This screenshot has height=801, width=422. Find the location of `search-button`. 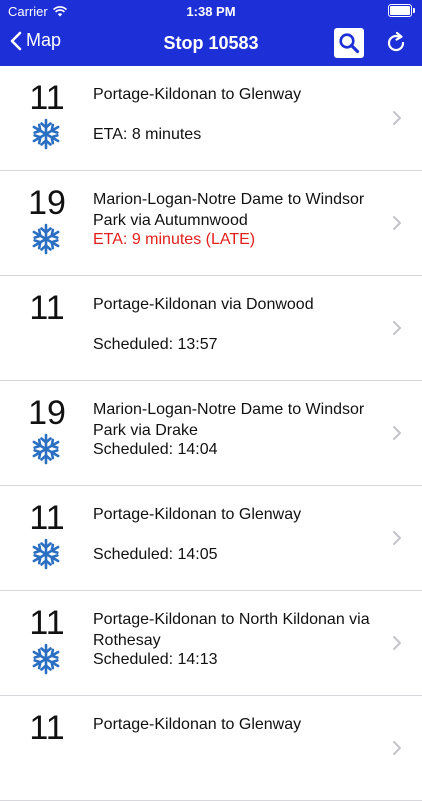

search-button is located at coordinates (349, 43).